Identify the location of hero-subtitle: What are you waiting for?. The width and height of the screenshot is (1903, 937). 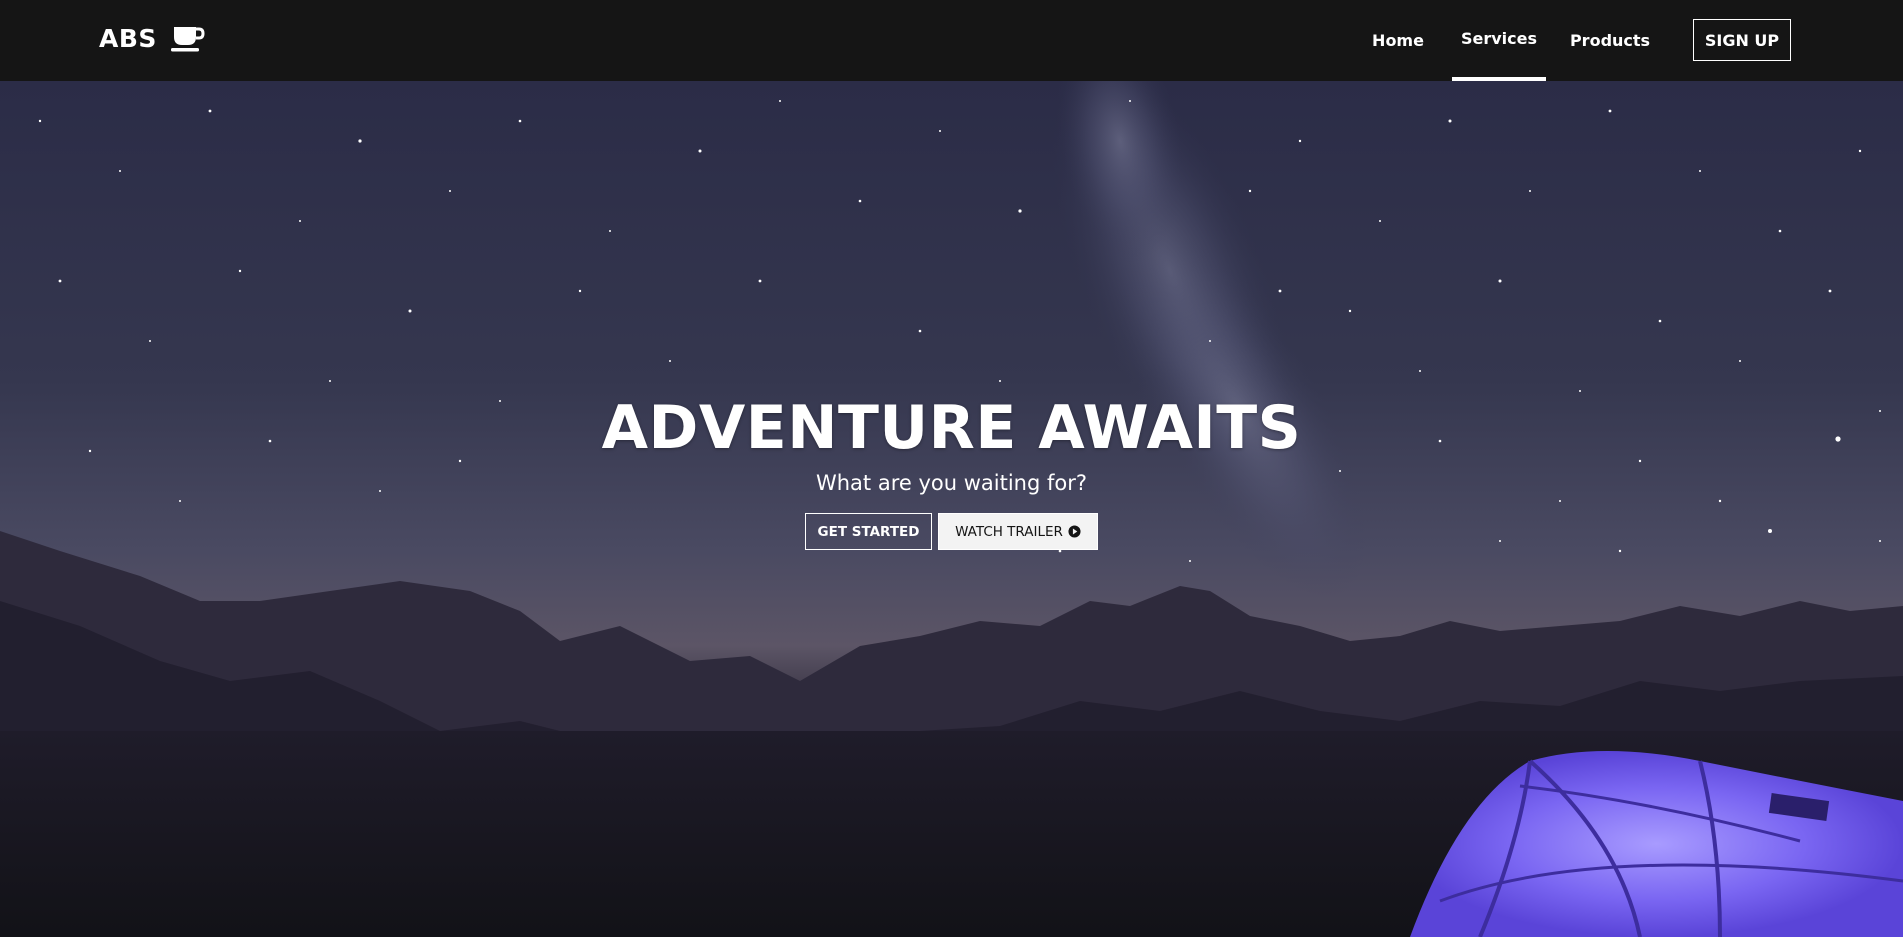
(951, 483).